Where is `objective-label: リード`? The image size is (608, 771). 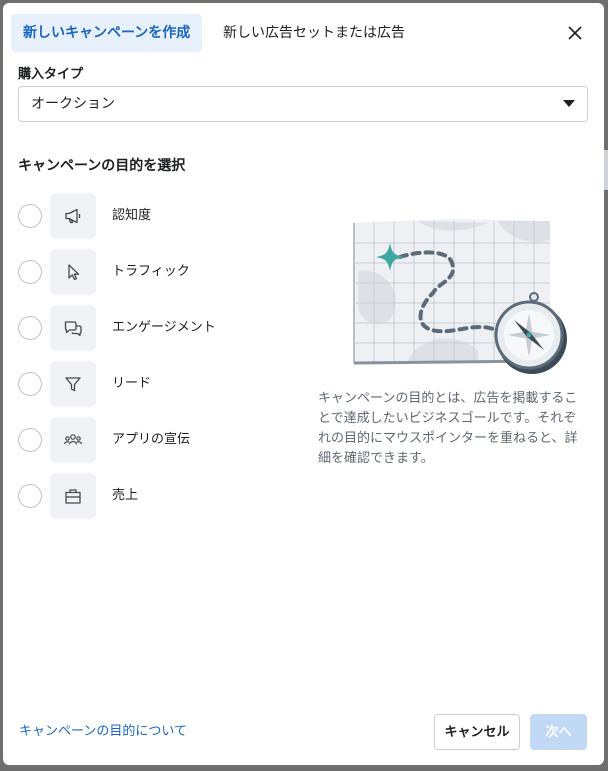
objective-label: リード is located at coordinates (132, 383).